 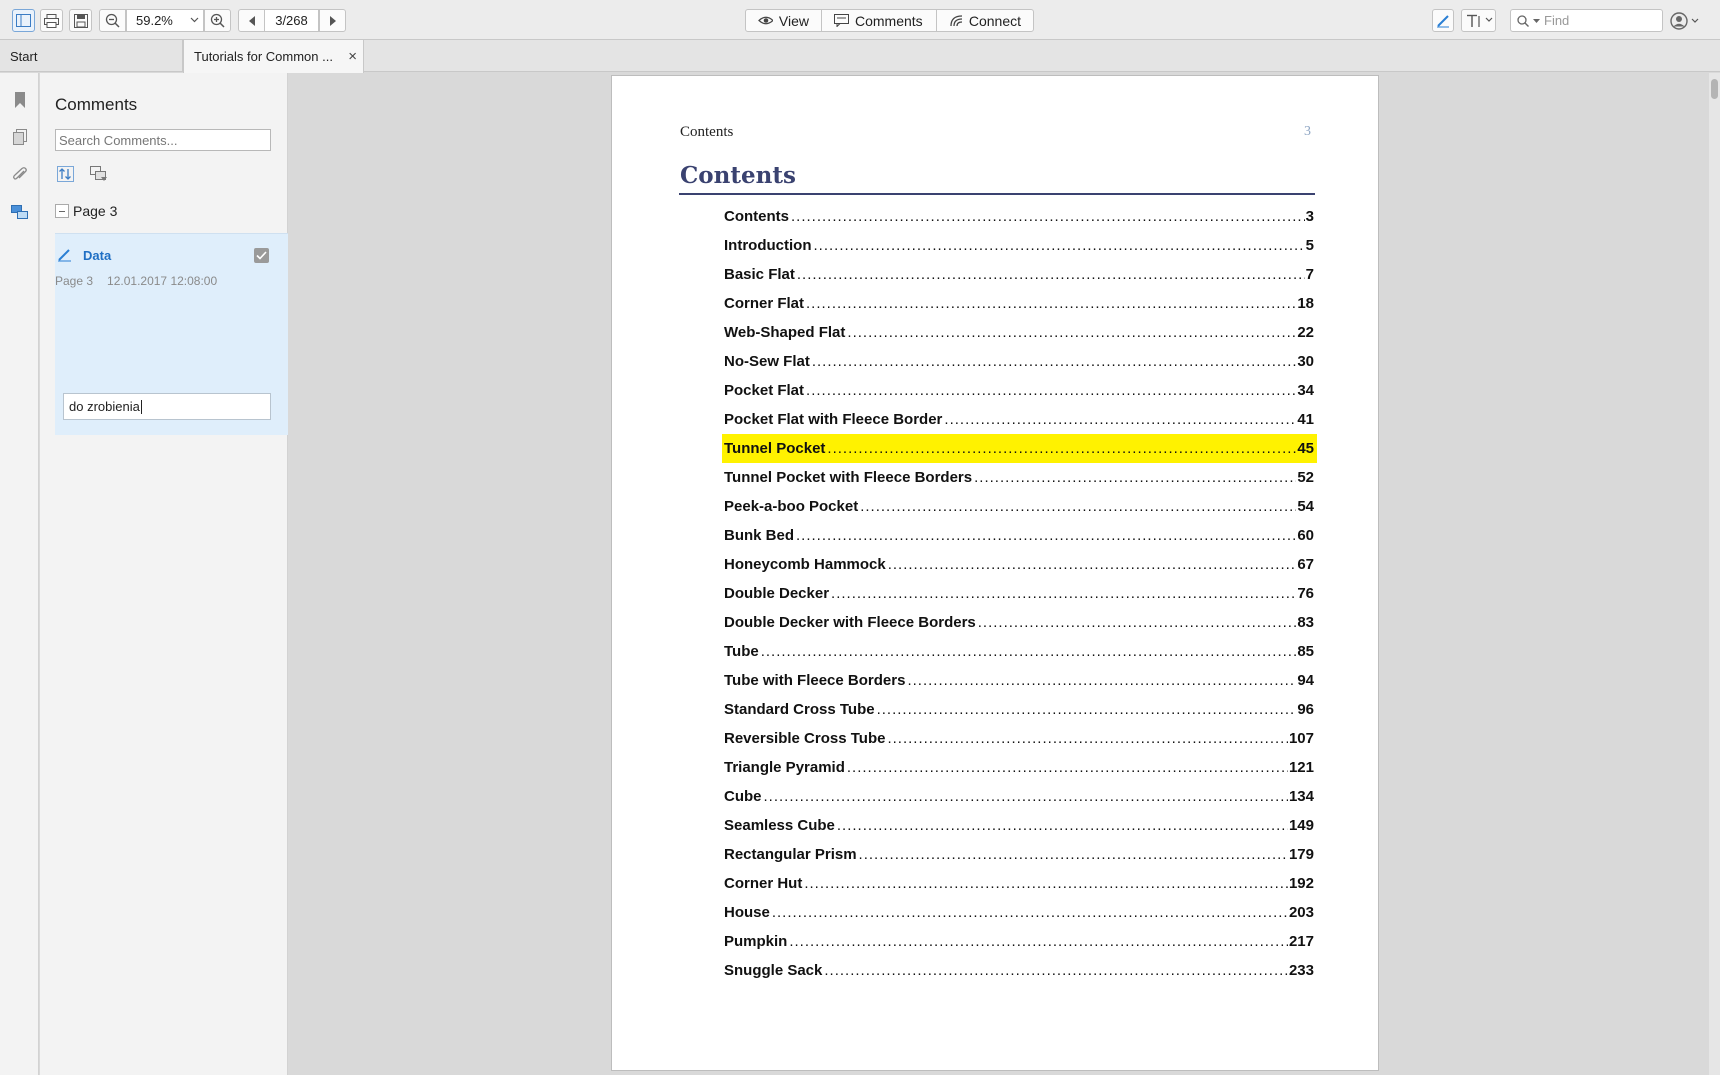 I want to click on tab-start: Start, so click(x=91, y=56).